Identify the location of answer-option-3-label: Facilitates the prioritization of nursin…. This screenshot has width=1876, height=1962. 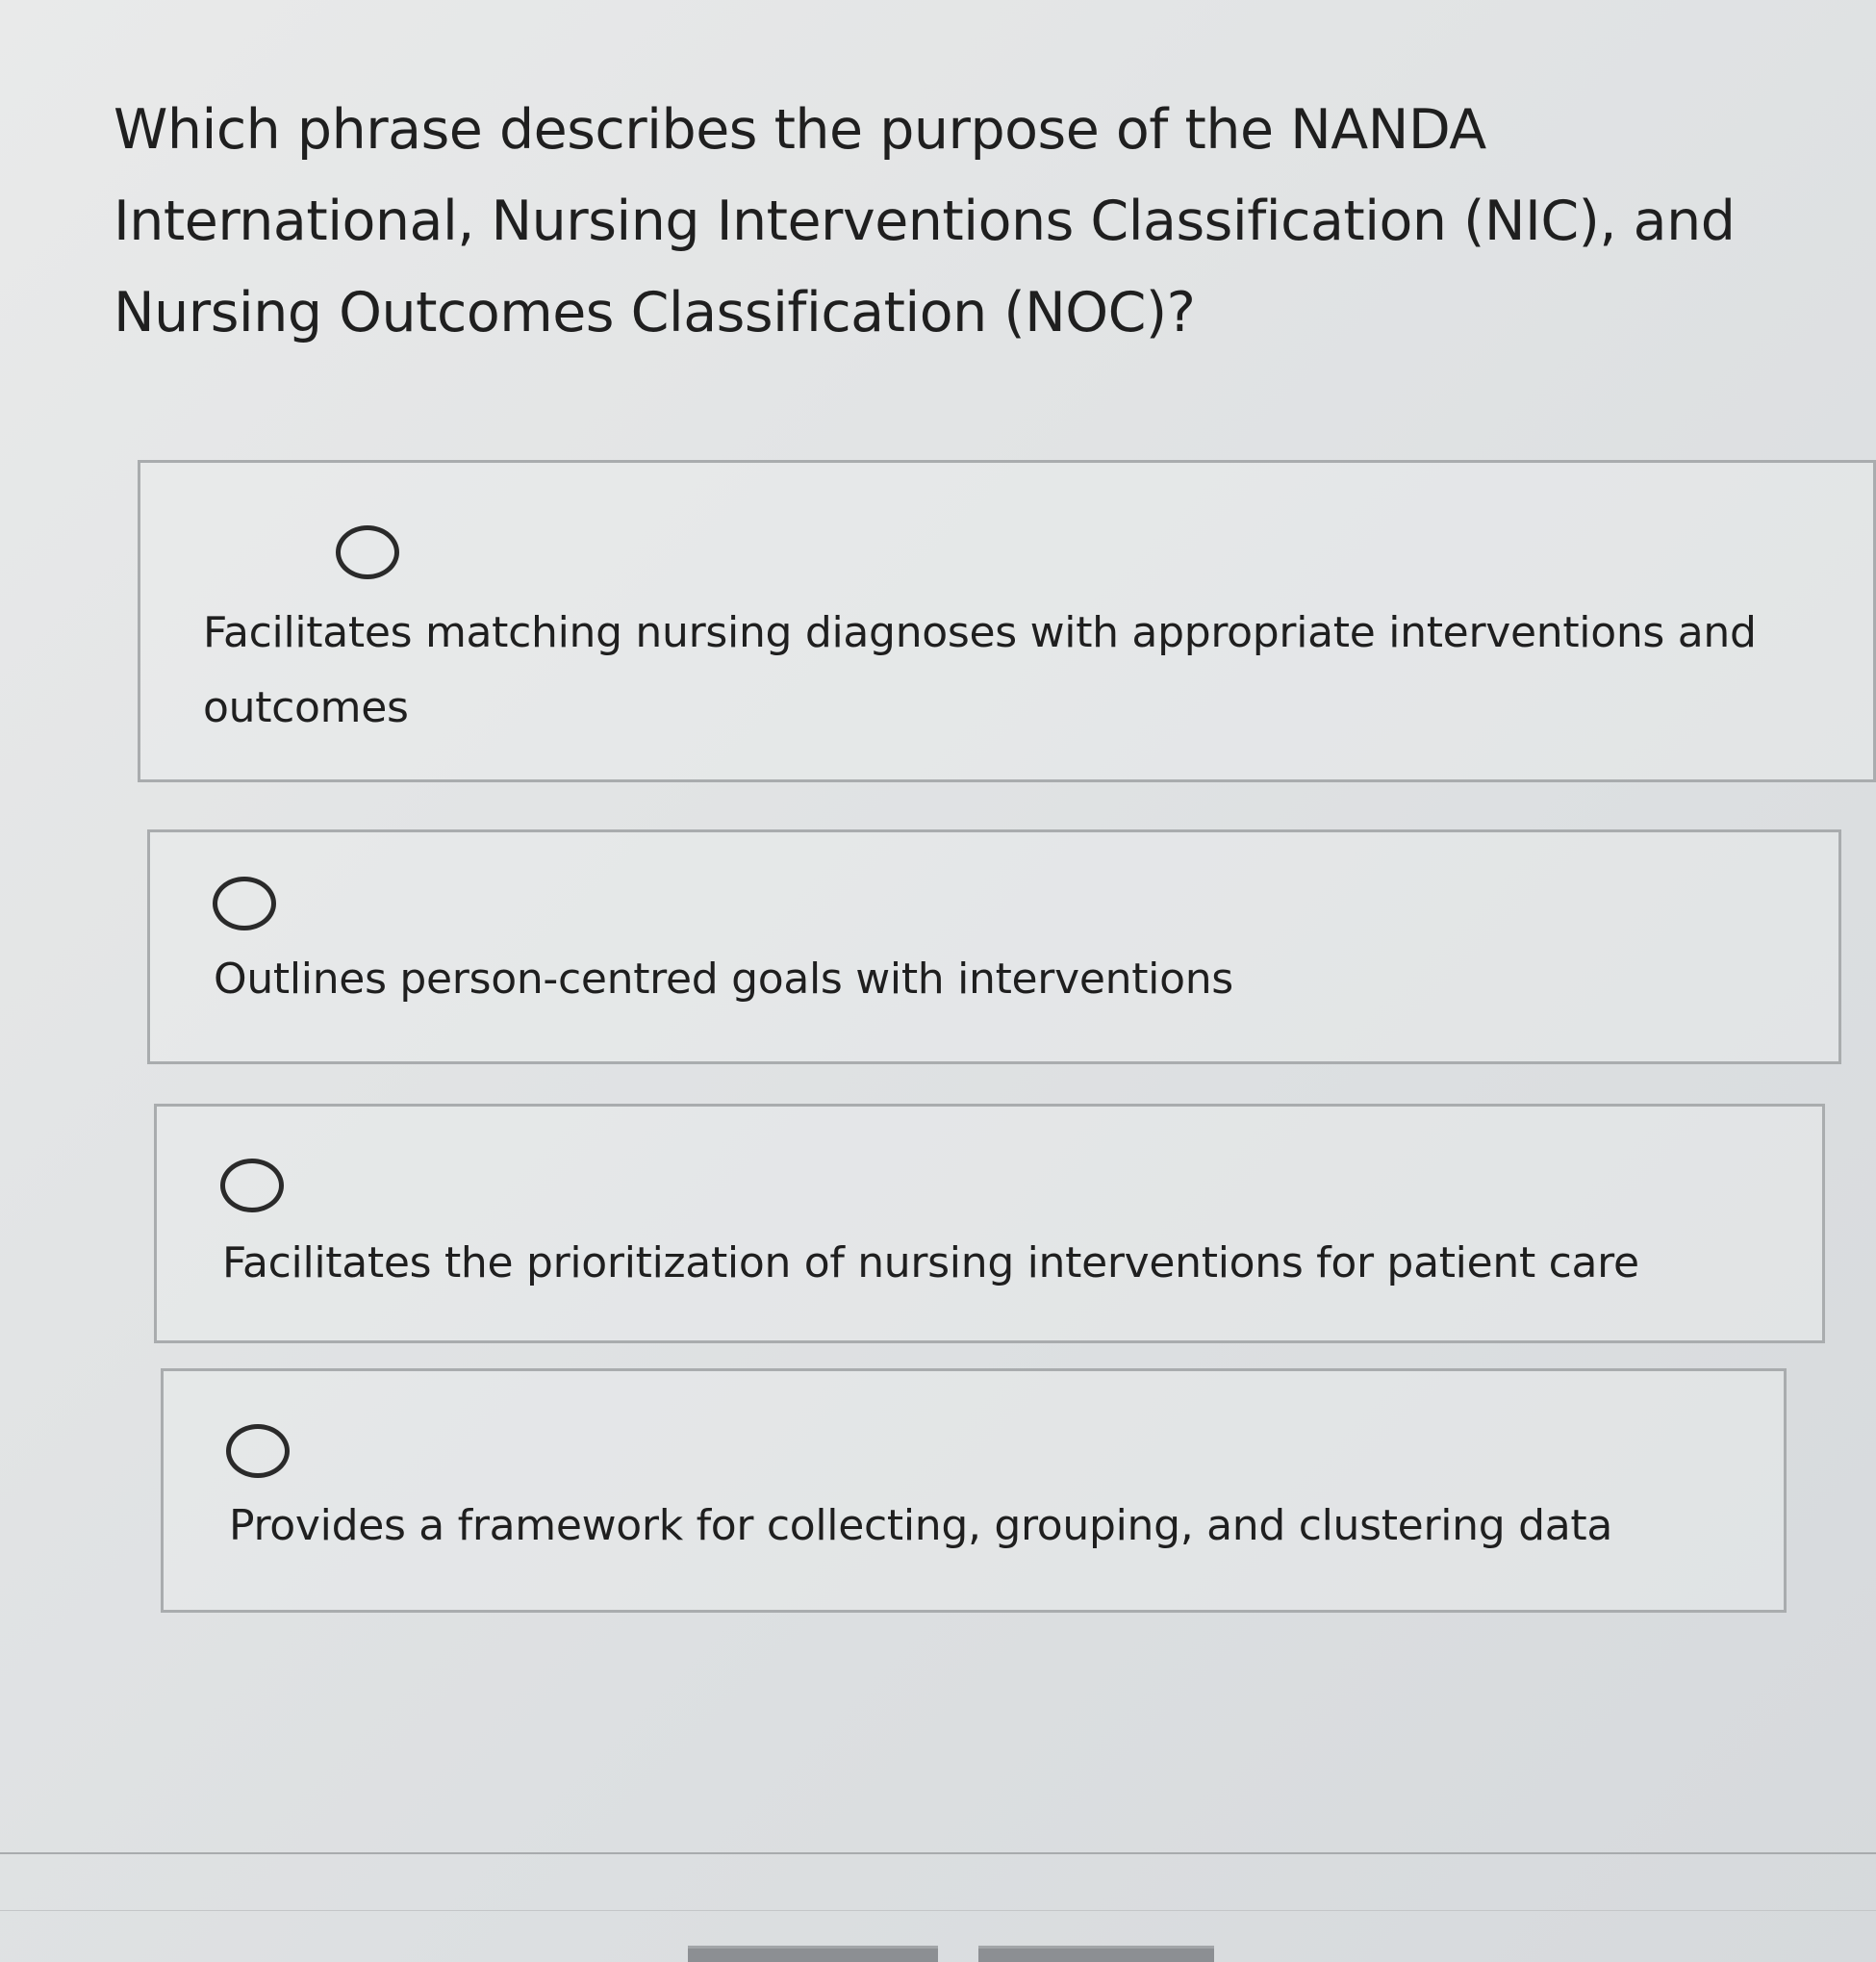
(930, 1262).